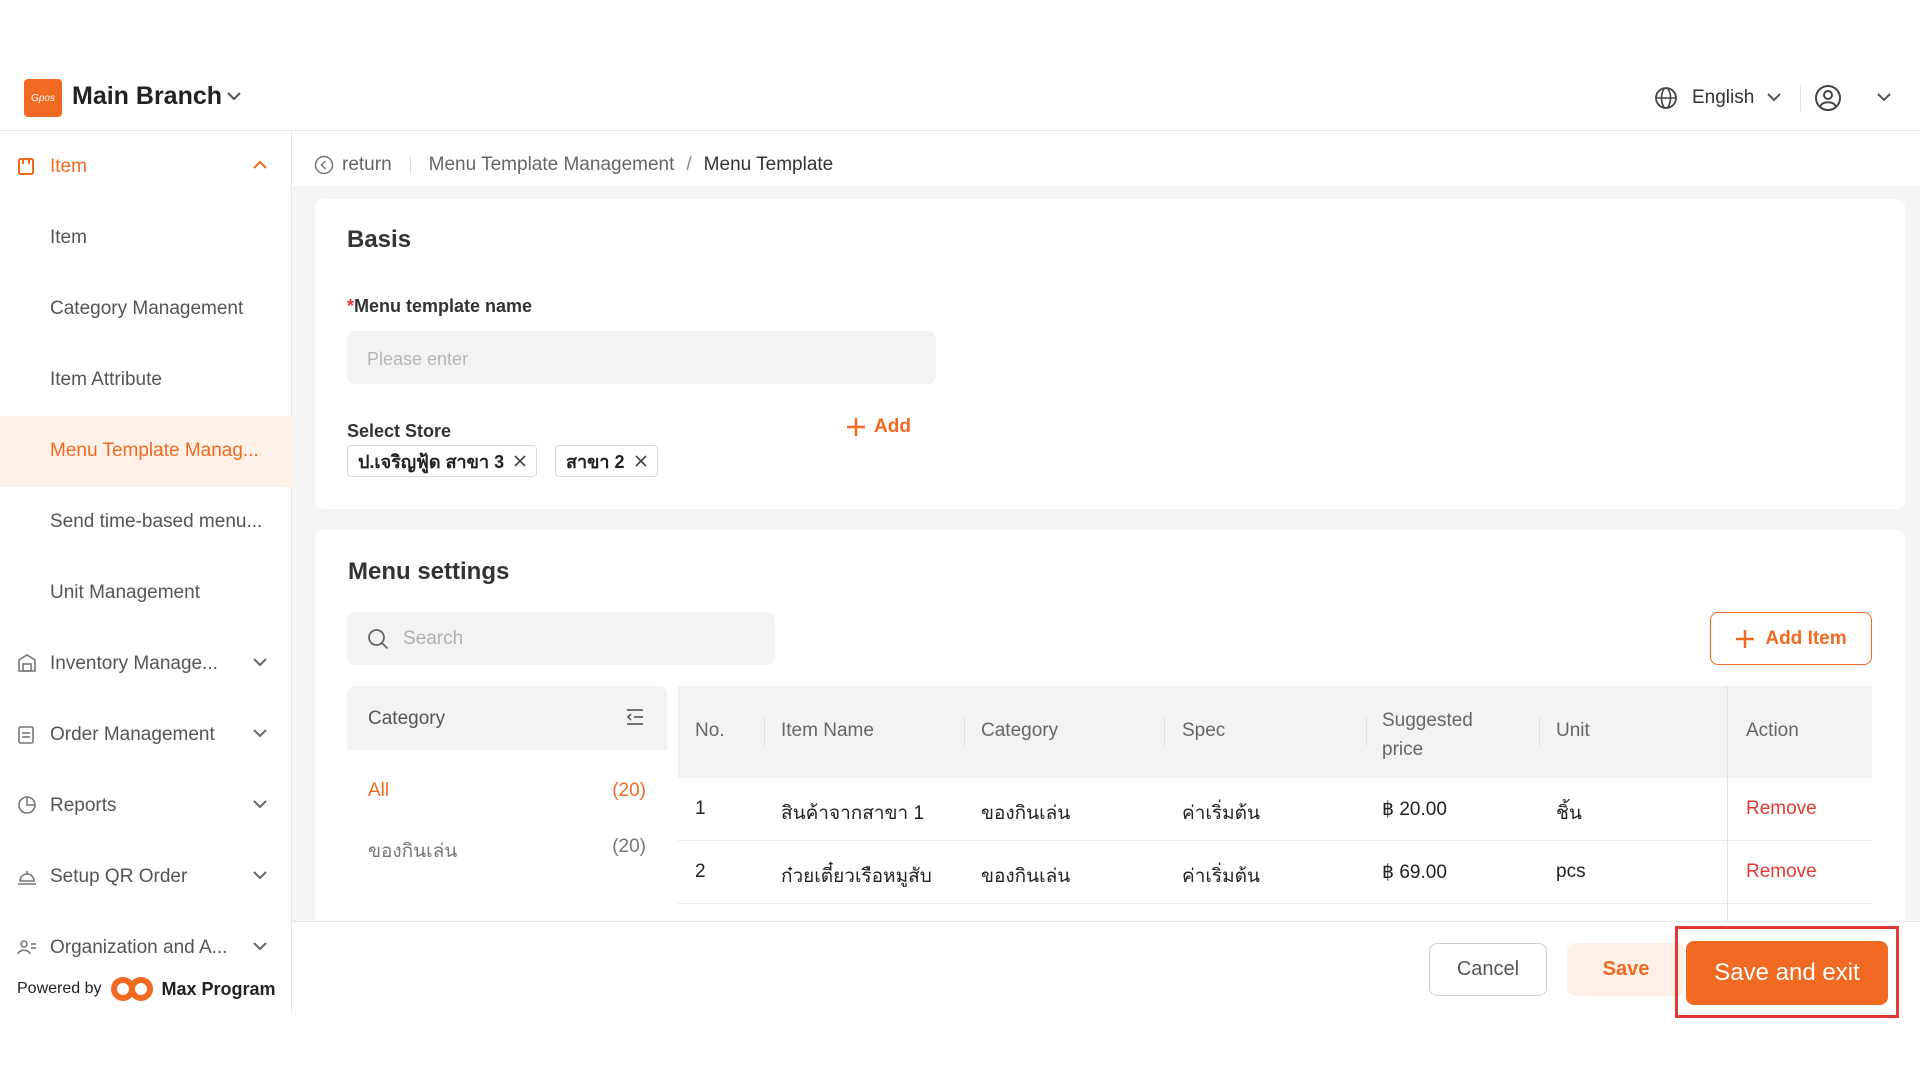 This screenshot has width=1920, height=1080. What do you see at coordinates (146, 309) in the screenshot?
I see `sidebar-item-category-management: Category Management` at bounding box center [146, 309].